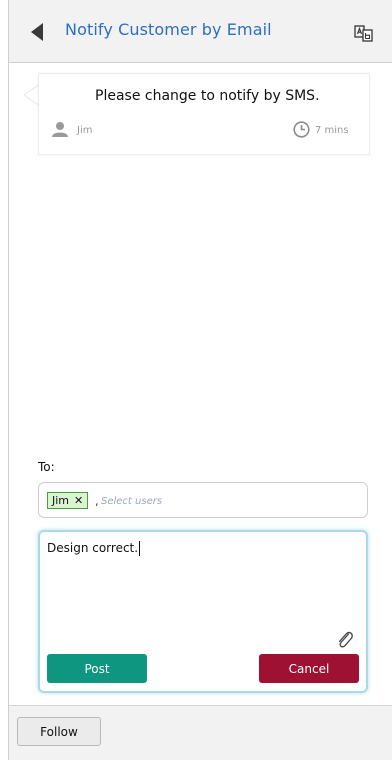 This screenshot has height=760, width=392. Describe the element at coordinates (345, 639) in the screenshot. I see `paperclip-icon` at that location.